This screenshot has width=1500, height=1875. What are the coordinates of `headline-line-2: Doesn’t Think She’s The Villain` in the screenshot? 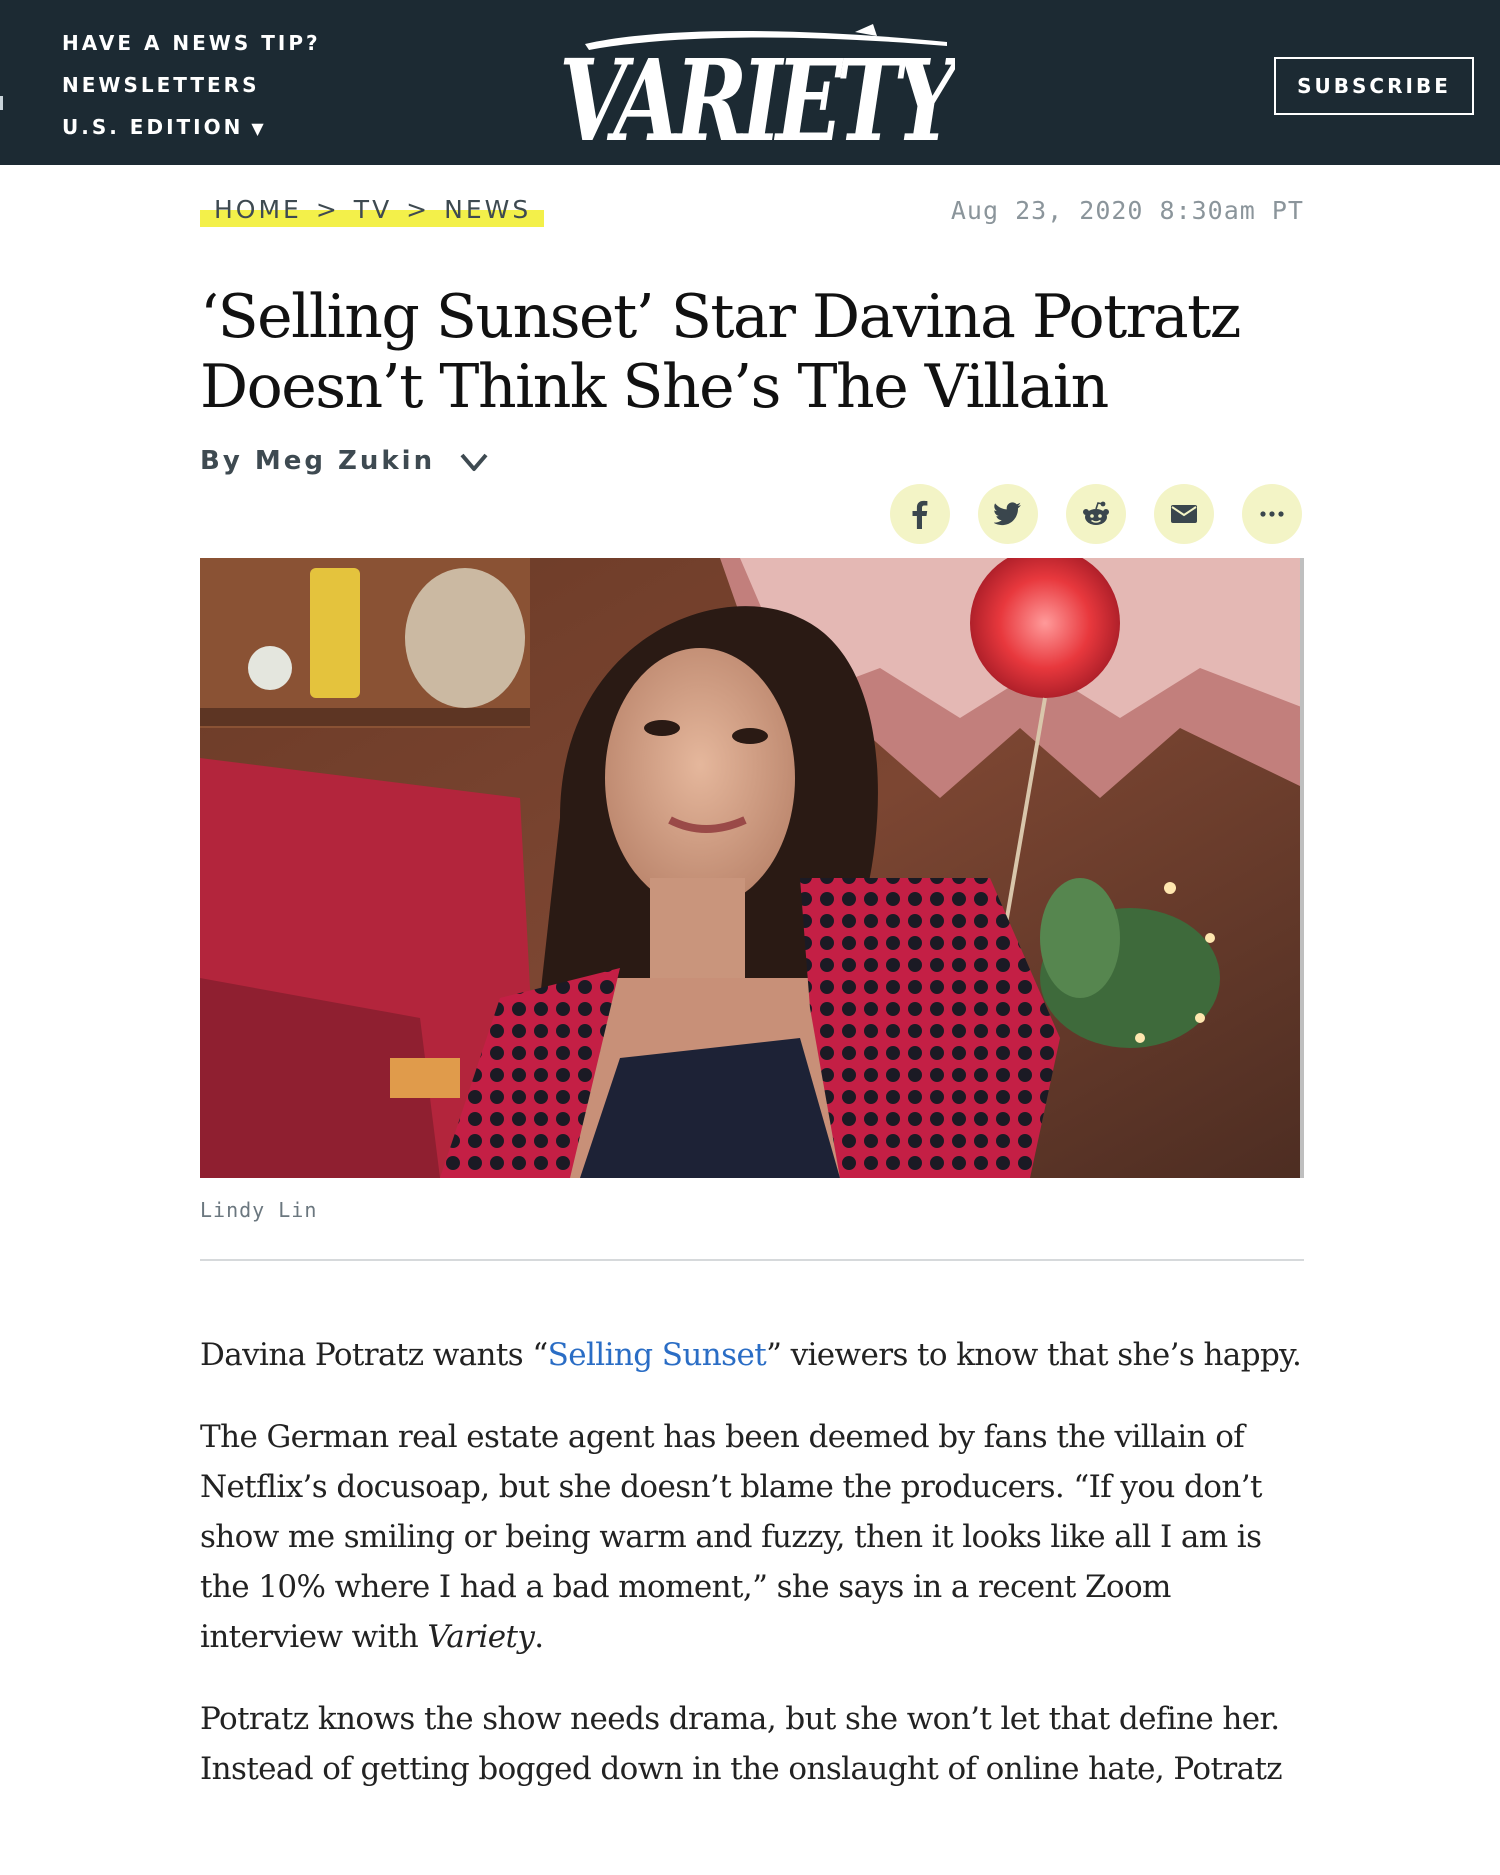 It's located at (654, 387).